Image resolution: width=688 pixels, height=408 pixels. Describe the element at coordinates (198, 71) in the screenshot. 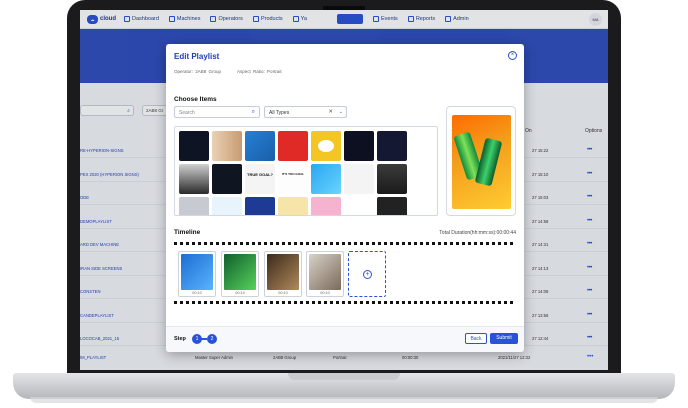

I see `operator-text: Operator: 2AB8 Group` at that location.